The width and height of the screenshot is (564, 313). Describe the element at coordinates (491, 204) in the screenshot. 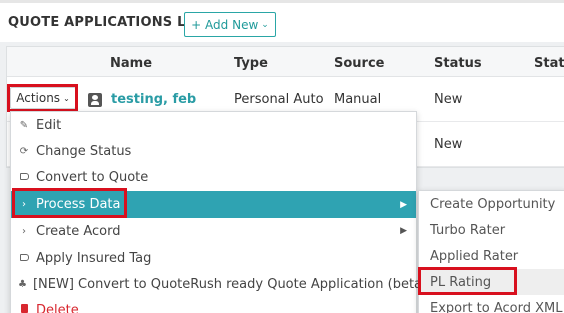

I see `submenu-item-create-opportunity: Create Opportunity` at that location.